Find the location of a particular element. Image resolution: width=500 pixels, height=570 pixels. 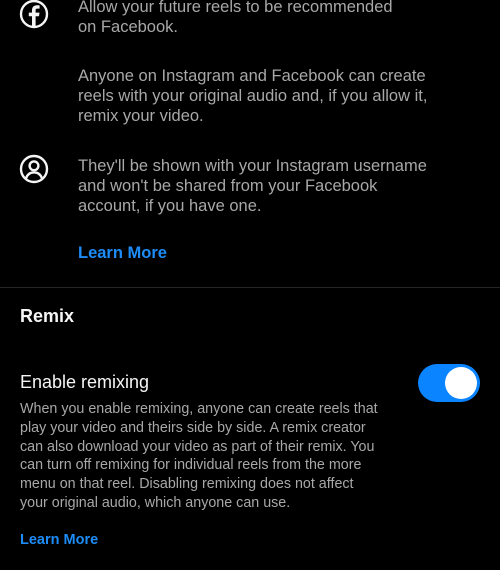

learn-more-link-remix: Learn More is located at coordinates (59, 540).